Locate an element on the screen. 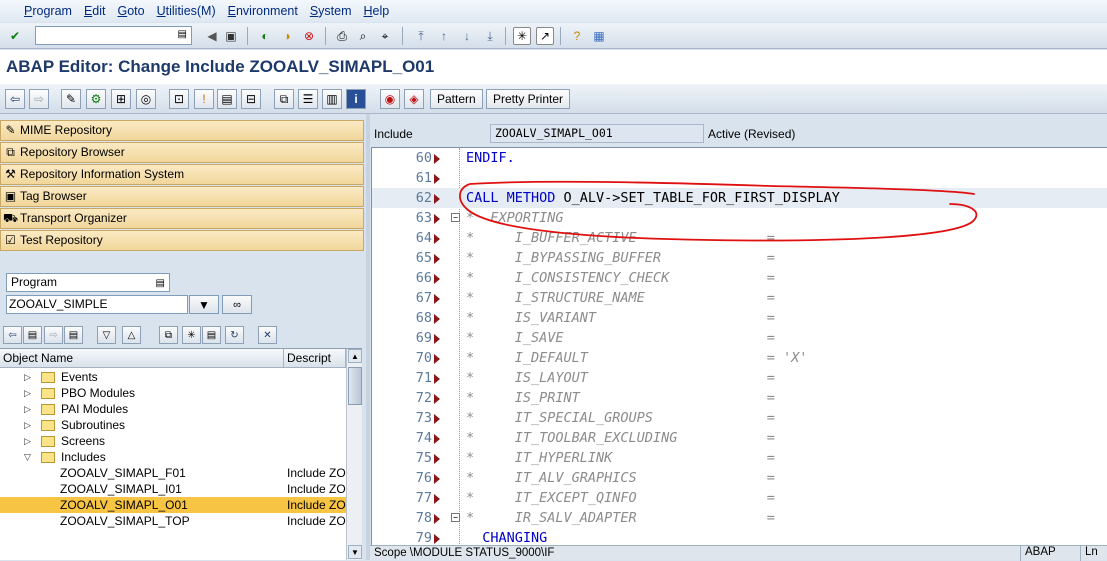  code-line: 66 * I_CONSISTENCY_CHECK = is located at coordinates (739, 278).